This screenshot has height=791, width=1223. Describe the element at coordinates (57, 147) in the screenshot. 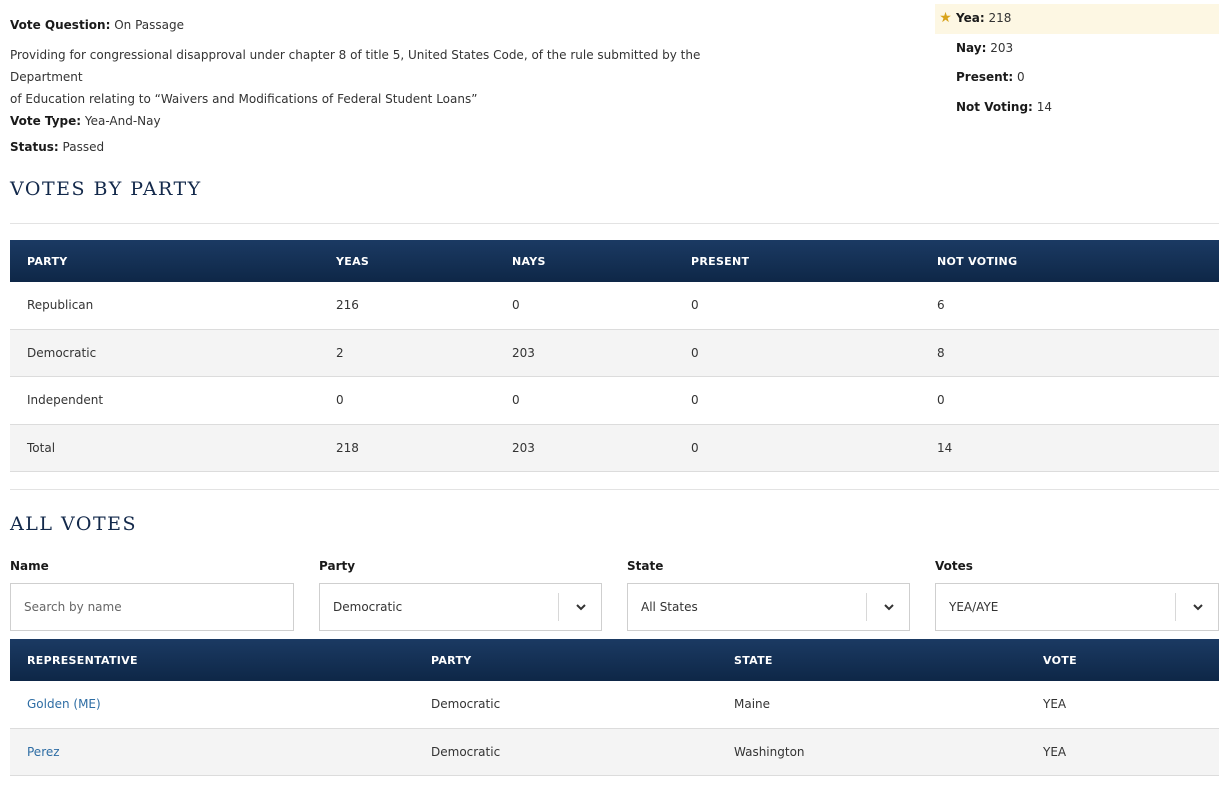

I see `vote-status: Status: Passed` at that location.